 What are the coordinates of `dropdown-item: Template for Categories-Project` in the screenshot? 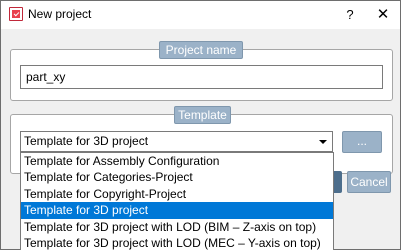 It's located at (177, 177).